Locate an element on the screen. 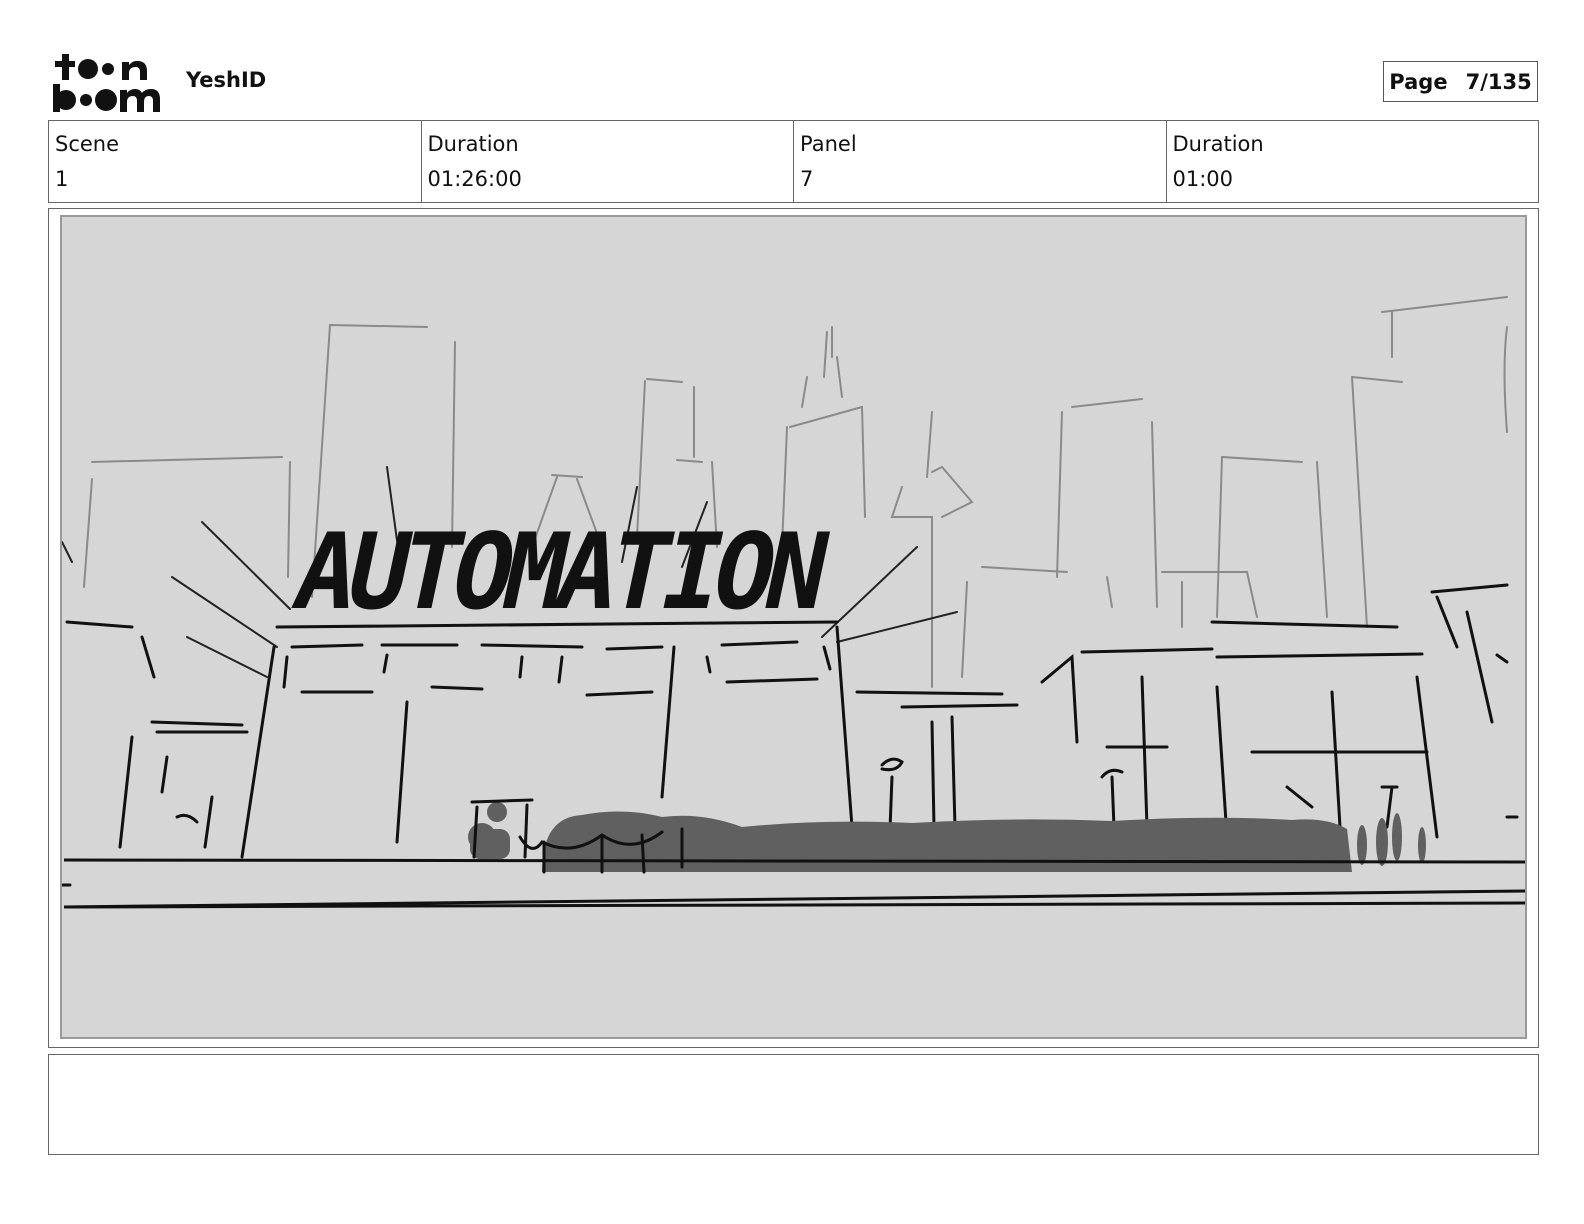 Image resolution: width=1584 pixels, height=1224 pixels. scene-cell: Scene 1 is located at coordinates (235, 161).